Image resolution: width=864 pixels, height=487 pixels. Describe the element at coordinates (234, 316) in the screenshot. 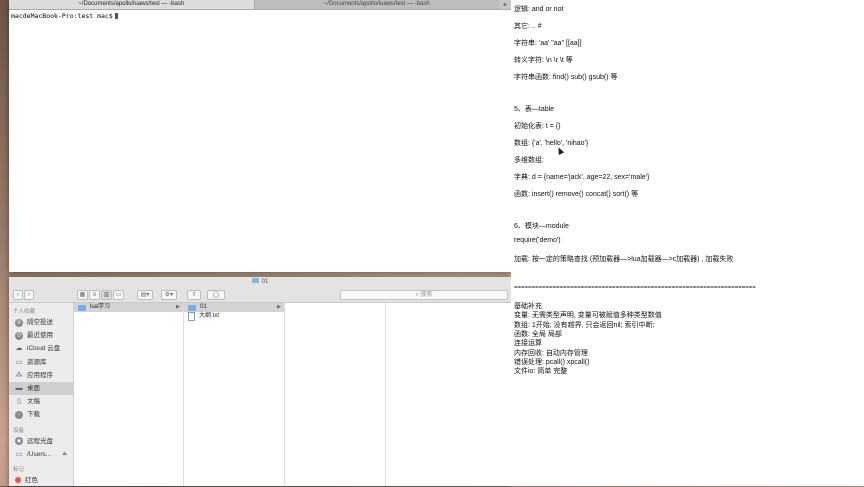

I see `list-item-file: 大纲.txt` at that location.